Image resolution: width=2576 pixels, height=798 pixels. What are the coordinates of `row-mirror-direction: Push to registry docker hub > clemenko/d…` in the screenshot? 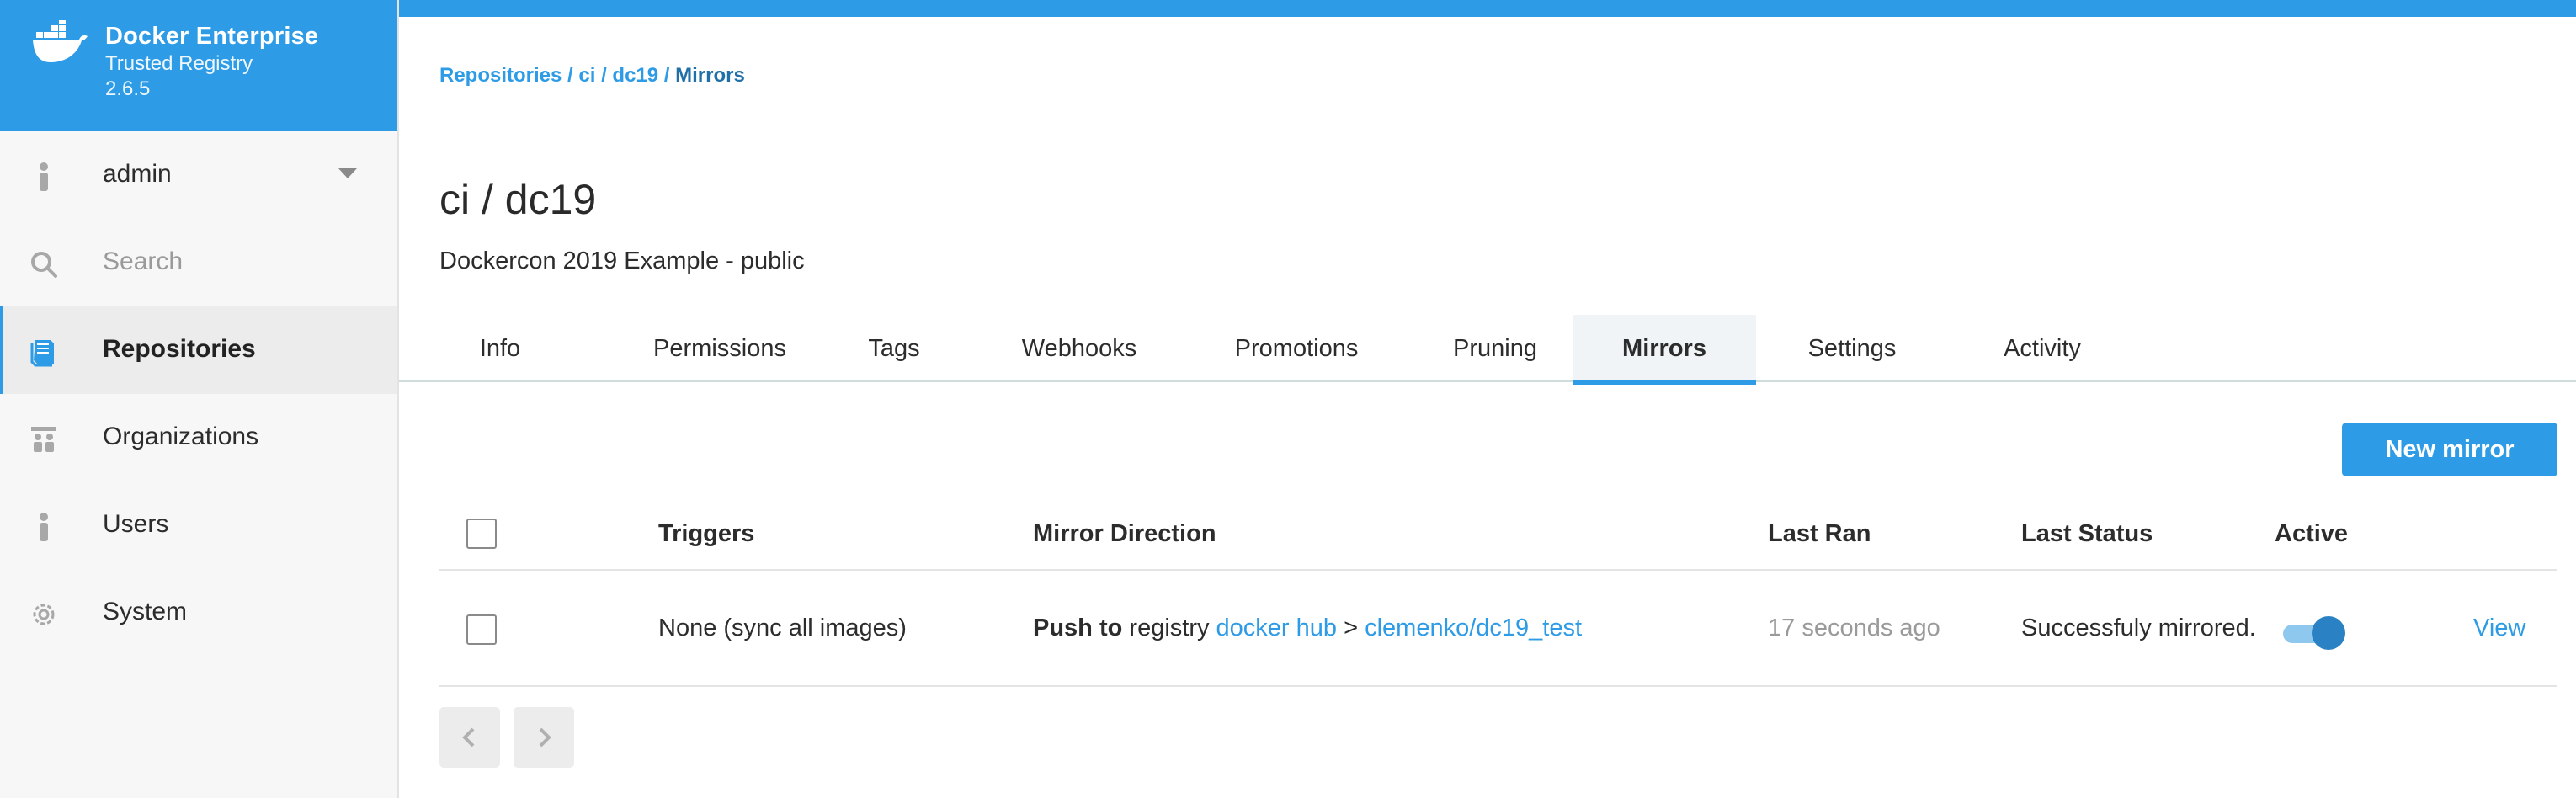 It's located at (1307, 628).